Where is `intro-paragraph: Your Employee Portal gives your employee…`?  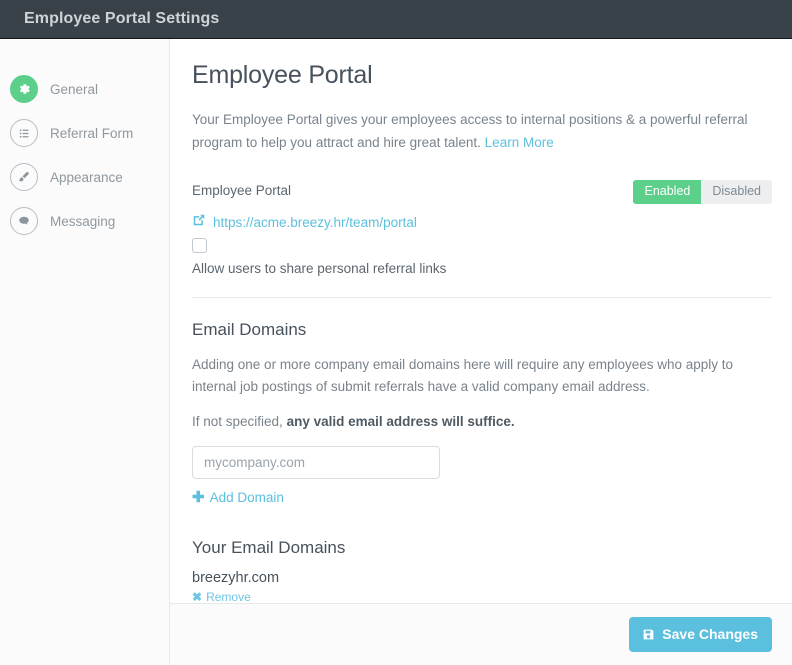
intro-paragraph: Your Employee Portal gives your employee… is located at coordinates (482, 131).